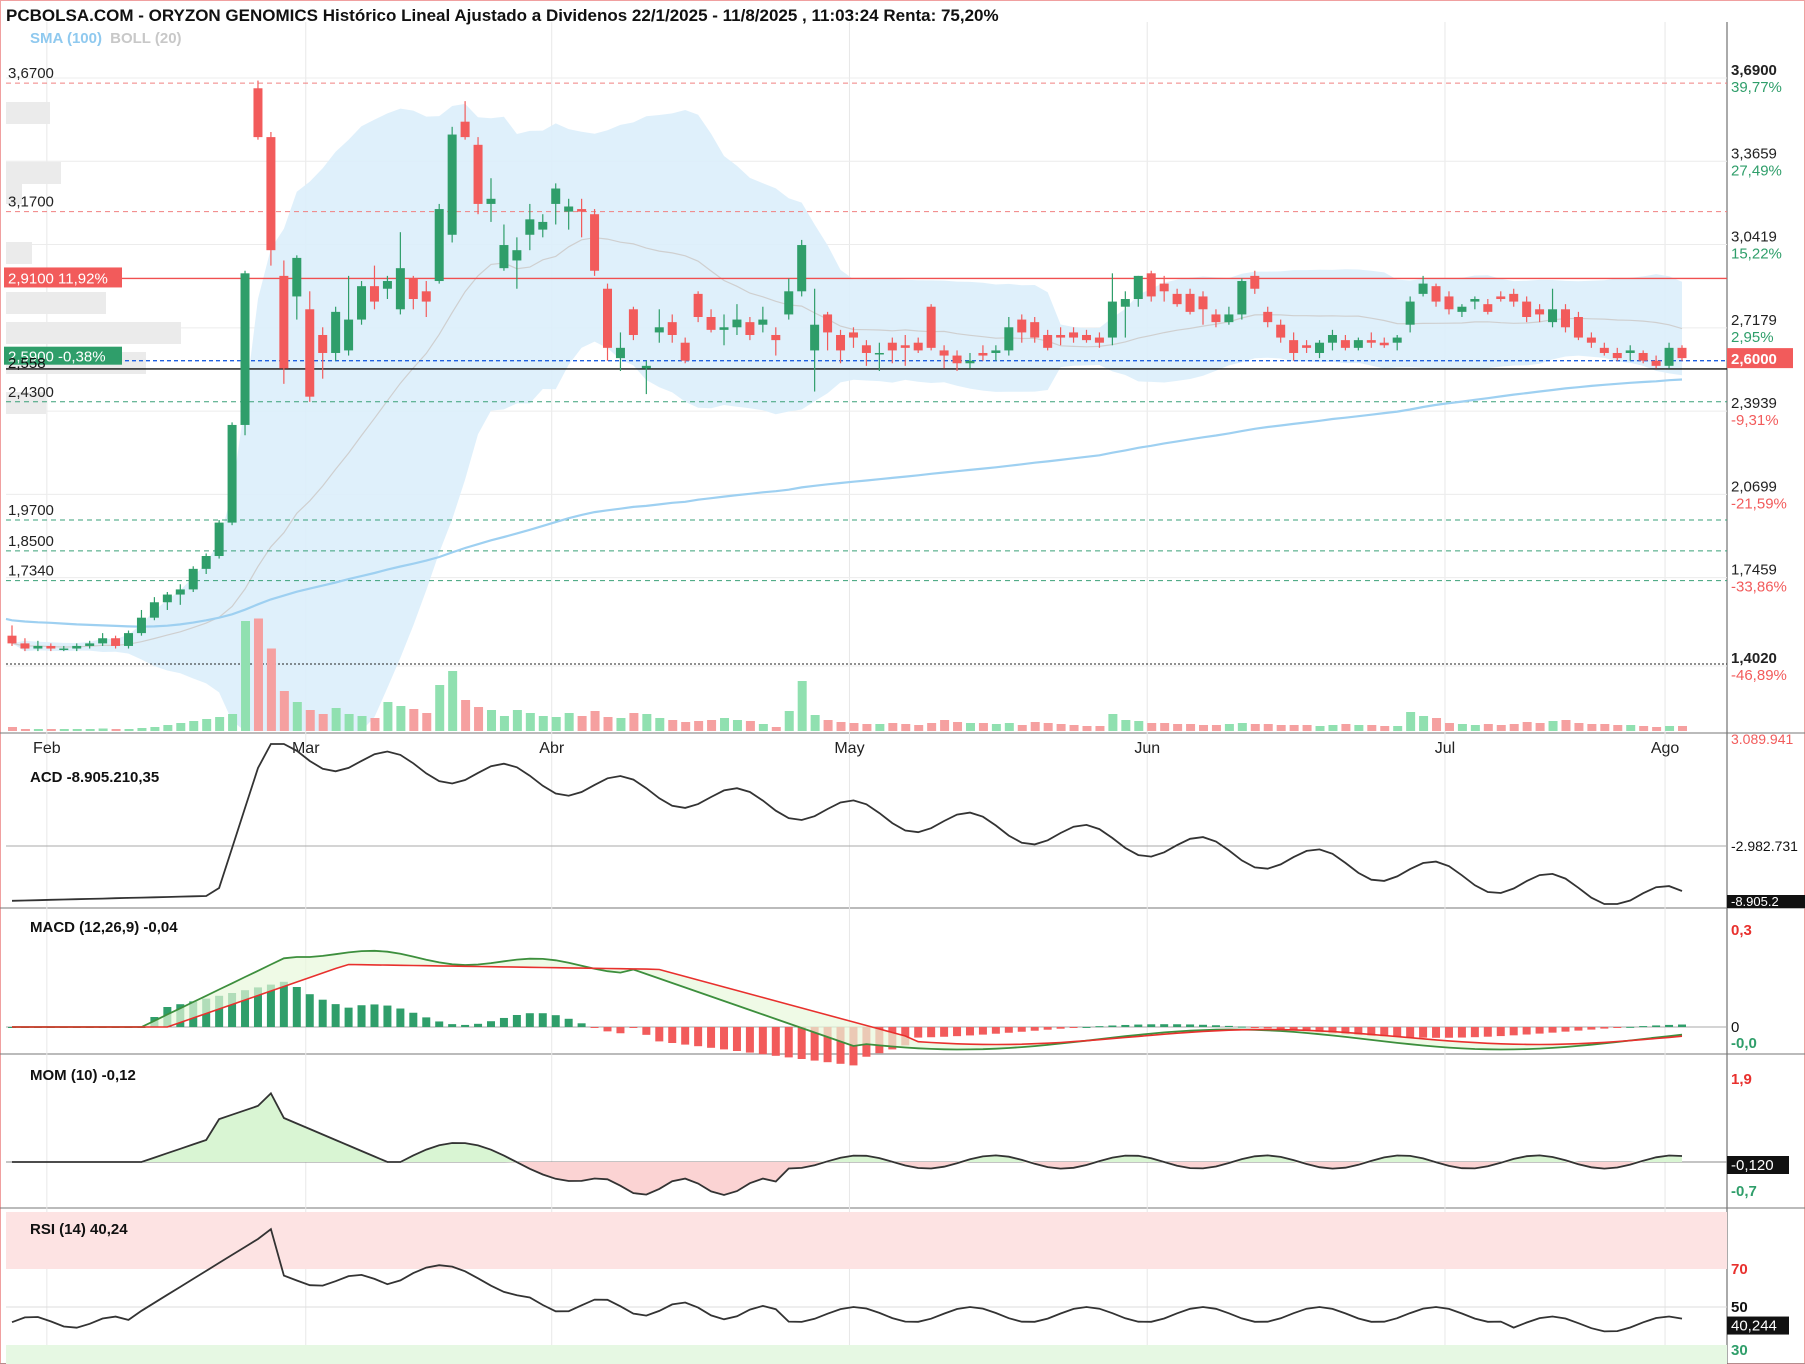 The width and height of the screenshot is (1805, 1364). I want to click on right-axis-percent: -9,31%, so click(1755, 420).